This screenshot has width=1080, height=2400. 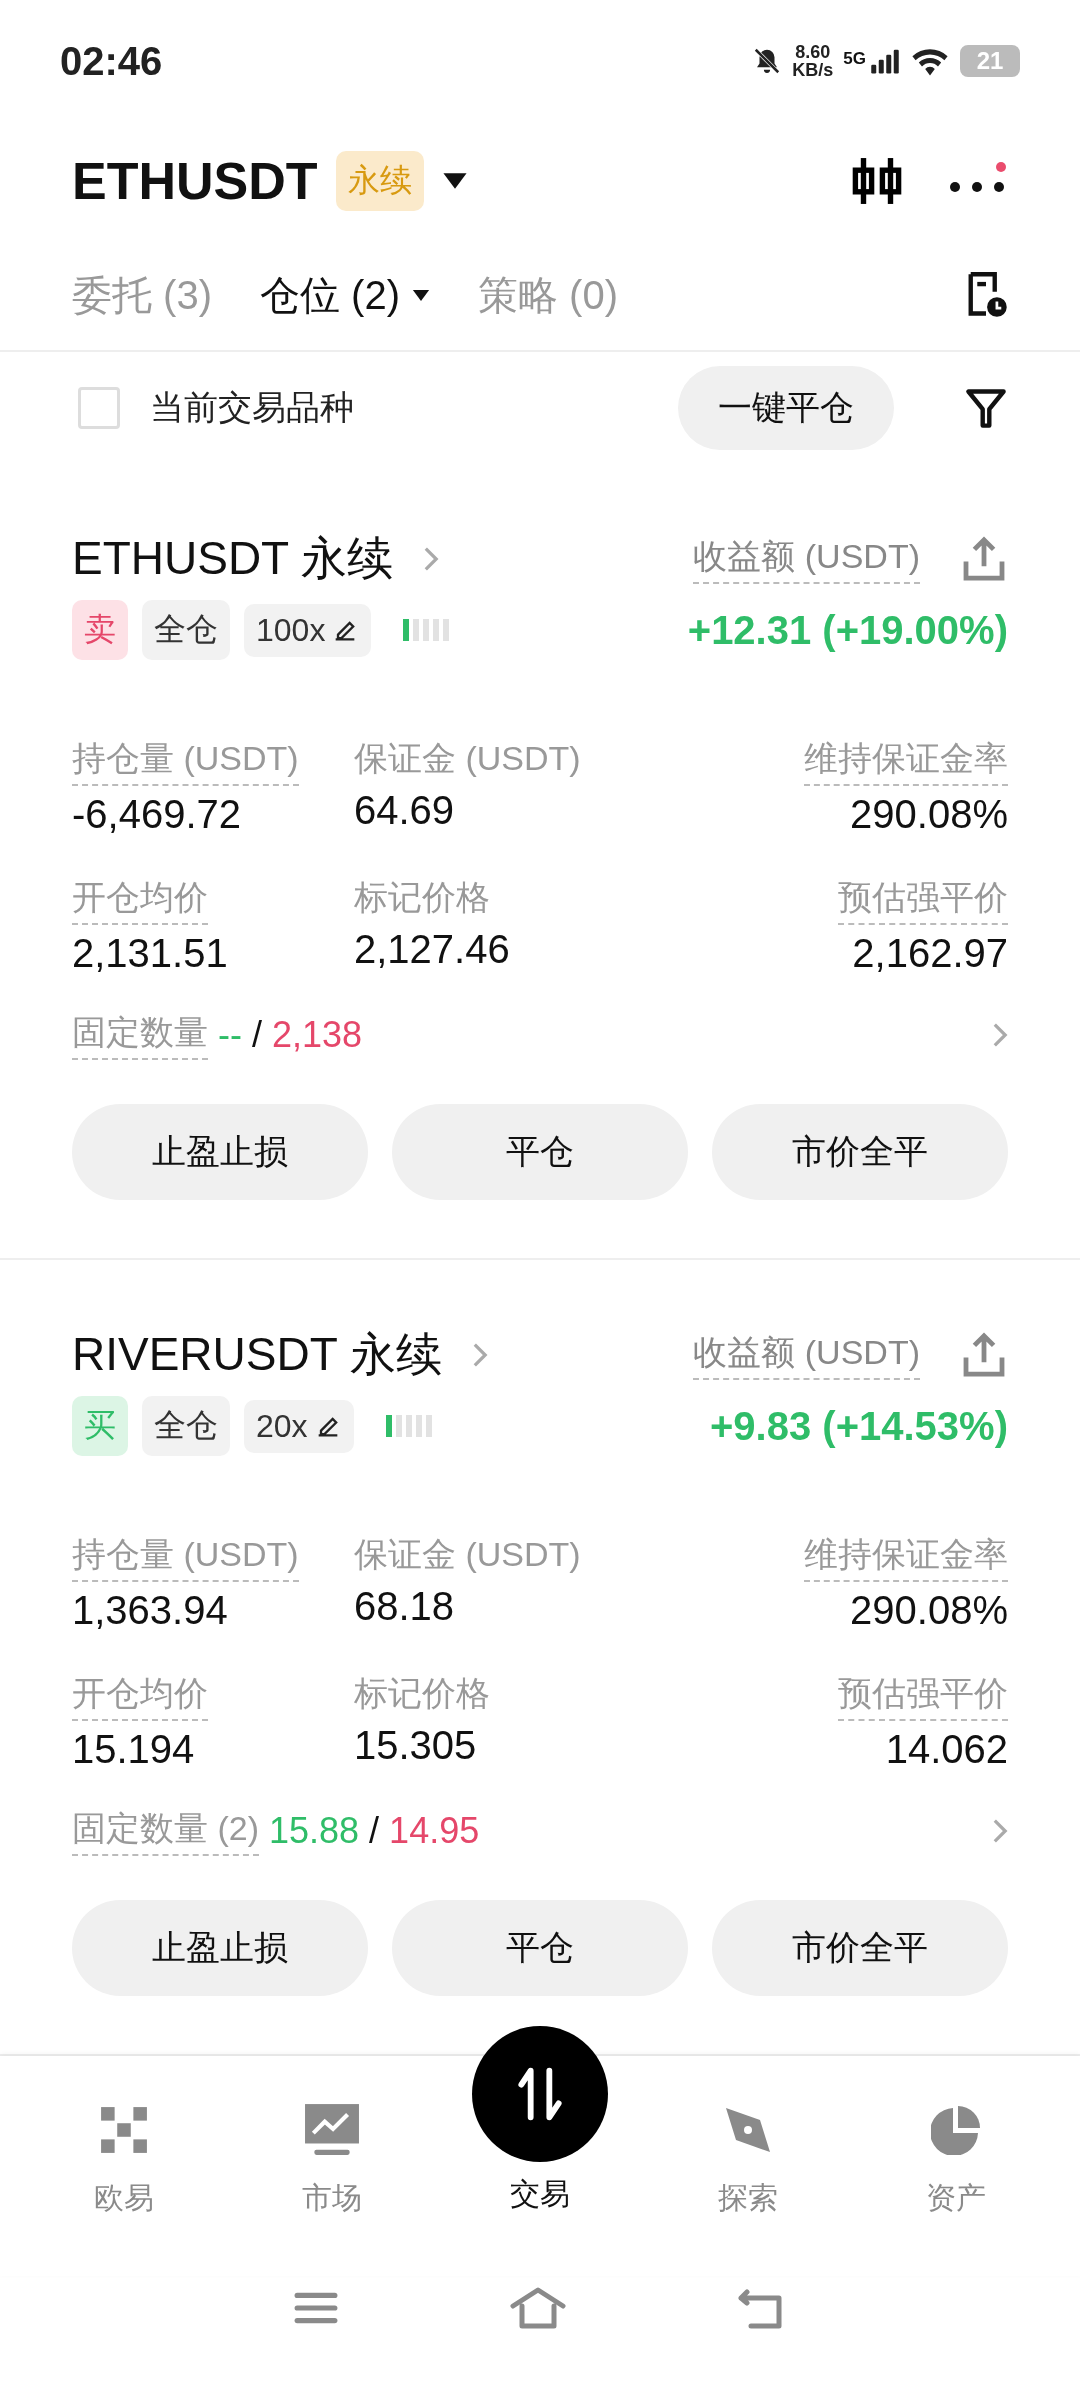 What do you see at coordinates (332, 2130) in the screenshot?
I see `chart-monitor-icon` at bounding box center [332, 2130].